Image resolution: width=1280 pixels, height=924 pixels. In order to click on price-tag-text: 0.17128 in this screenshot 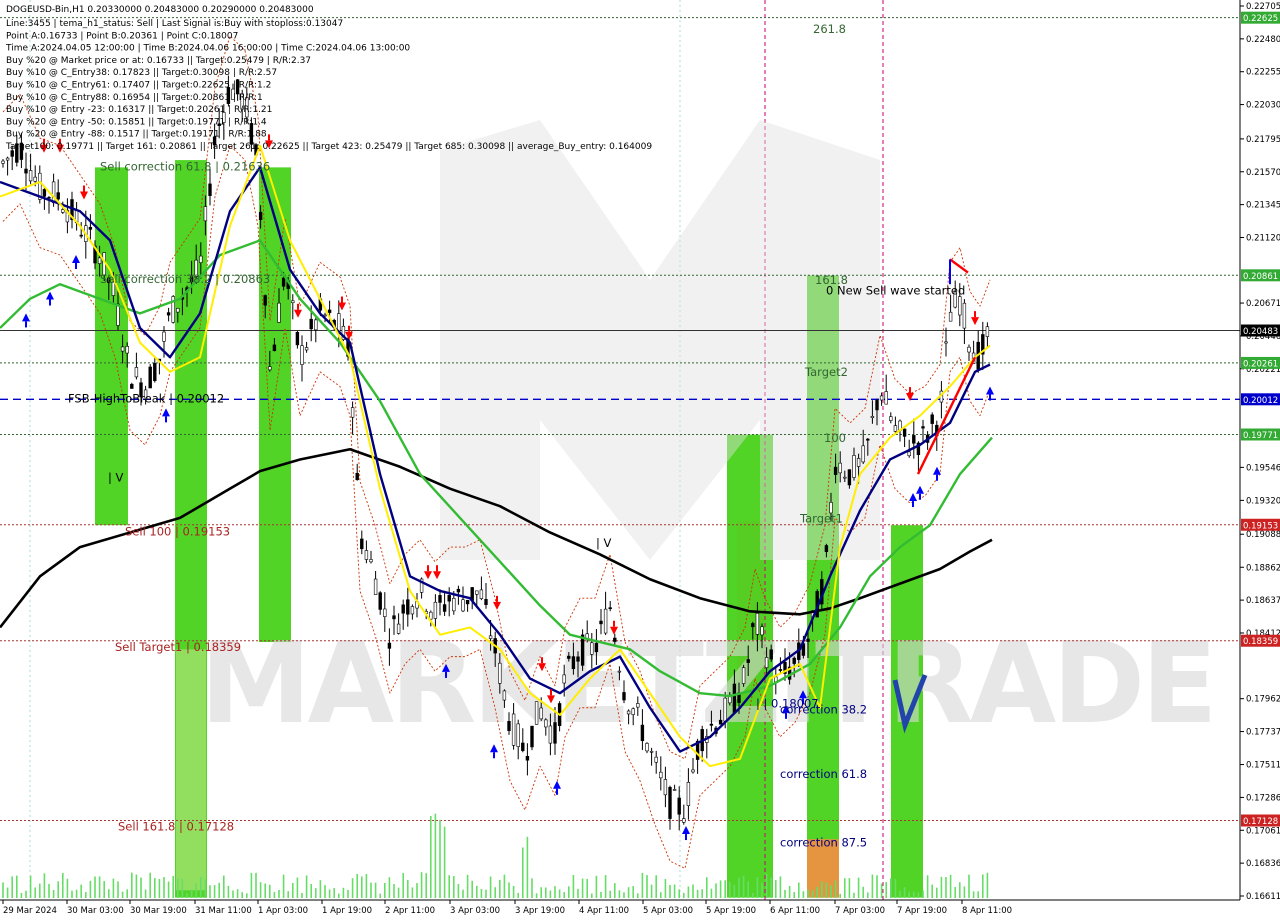, I will do `click(1260, 822)`.